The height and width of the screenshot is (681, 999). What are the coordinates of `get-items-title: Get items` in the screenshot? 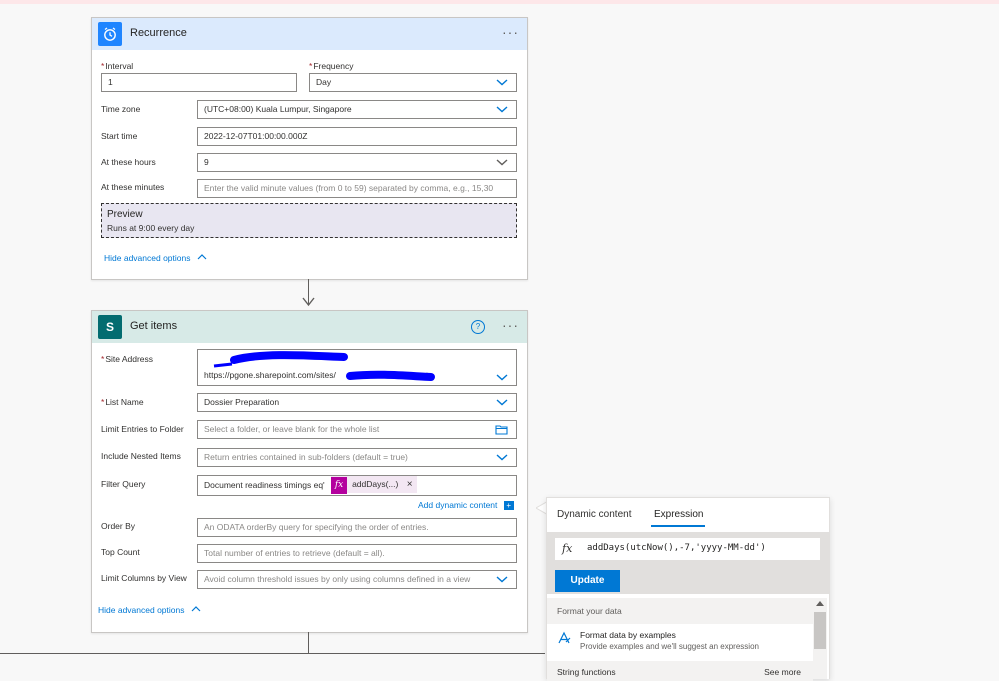 It's located at (154, 326).